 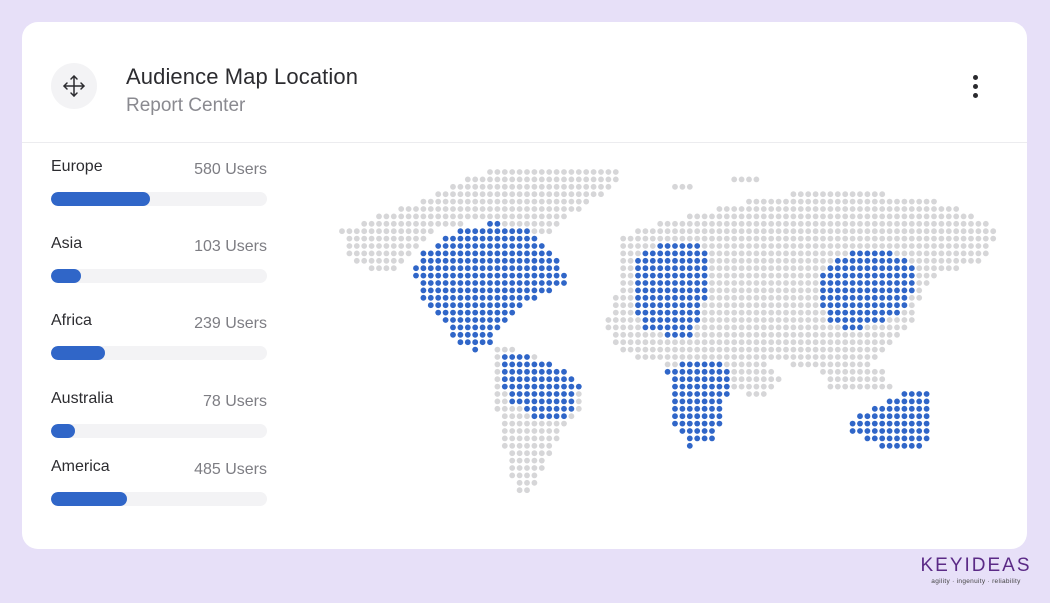 I want to click on progress-fill, so click(x=101, y=199).